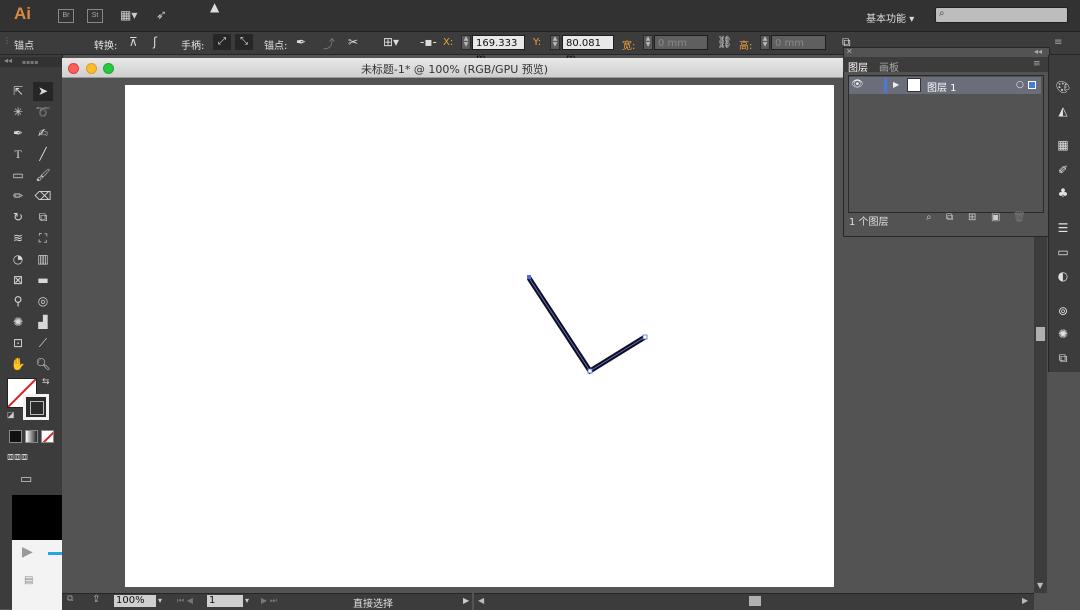 Image resolution: width=1080 pixels, height=610 pixels. Describe the element at coordinates (1063, 252) in the screenshot. I see `gradient-panel-icon: ▭` at that location.